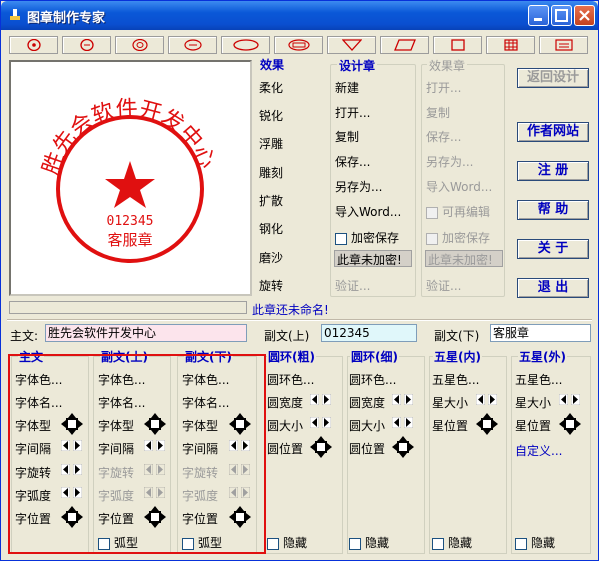  What do you see at coordinates (553, 171) in the screenshot?
I see `register-button: 注 册` at bounding box center [553, 171].